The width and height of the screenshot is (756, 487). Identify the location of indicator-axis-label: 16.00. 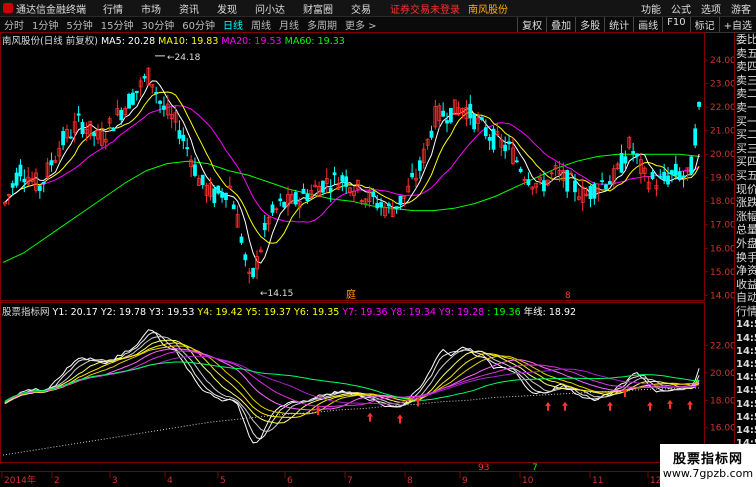
(723, 429).